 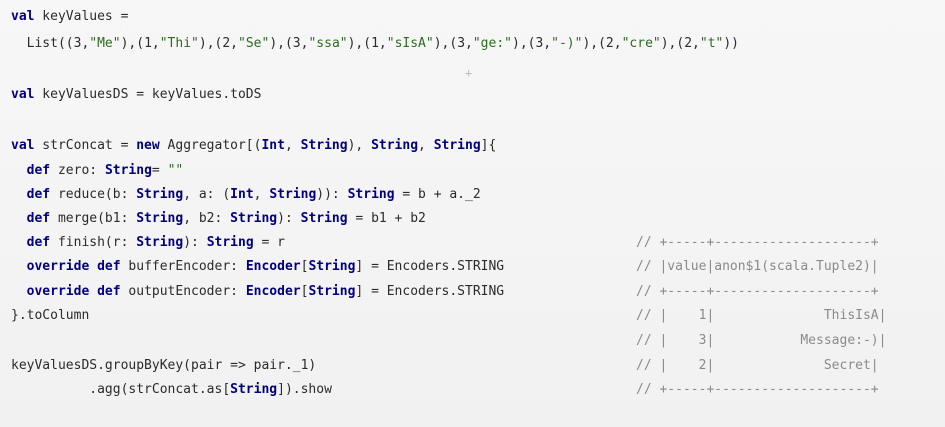 What do you see at coordinates (136, 94) in the screenshot?
I see `code-line-3: val keyValuesDS = keyValues.toDS` at bounding box center [136, 94].